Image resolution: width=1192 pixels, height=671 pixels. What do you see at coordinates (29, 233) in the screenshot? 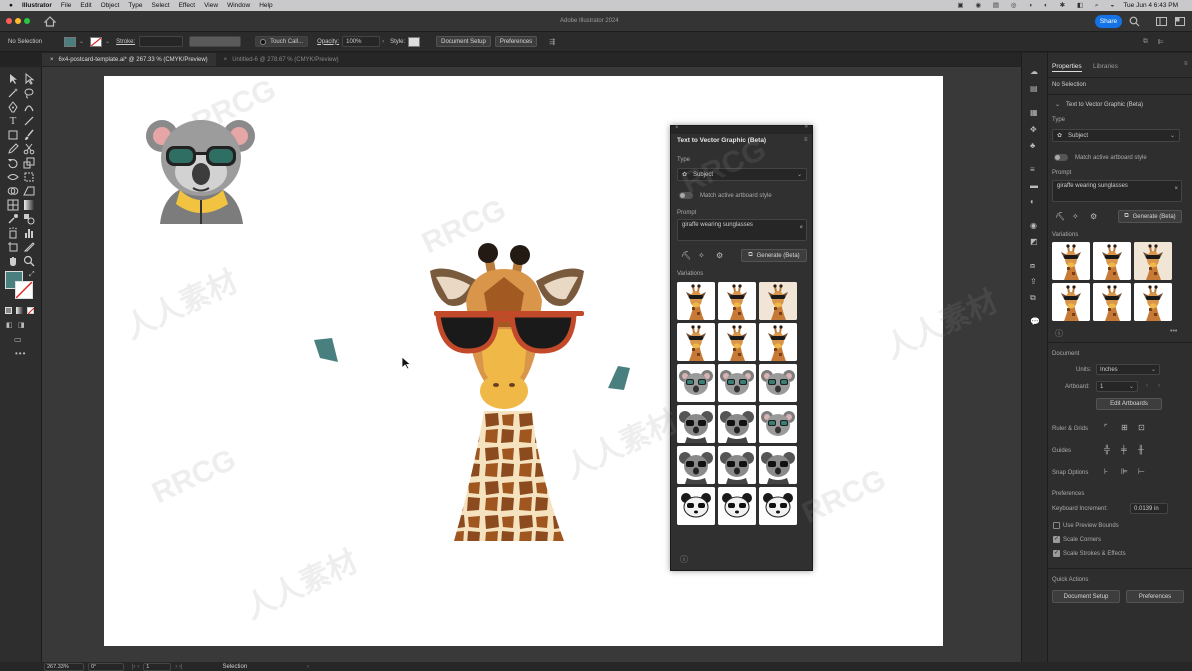
I see `column-graph-tool-icon` at bounding box center [29, 233].